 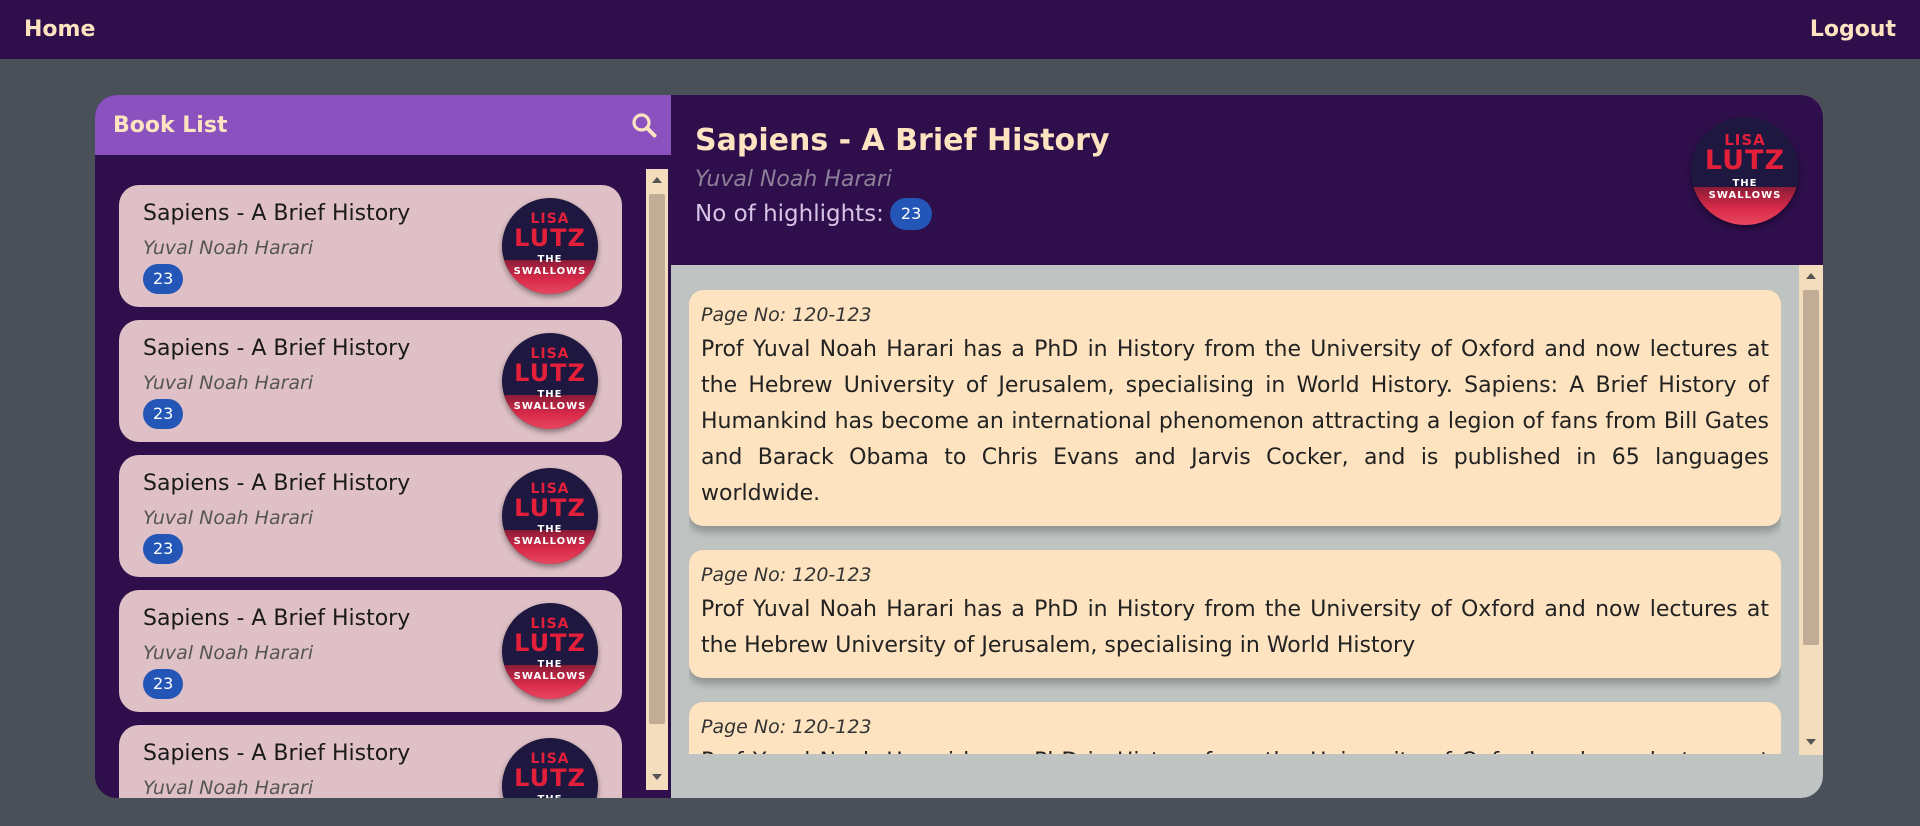 I want to click on detail-book-cover-image: LISA LUTZ THE SWALLOWS, so click(x=1745, y=171).